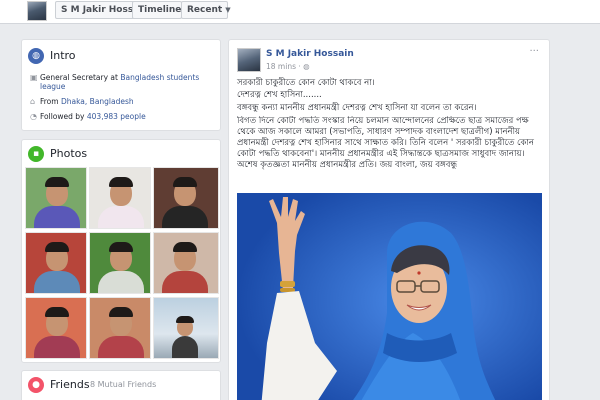  I want to click on intro-followers-row: ◔ Followed by 403,983 people, so click(120, 116).